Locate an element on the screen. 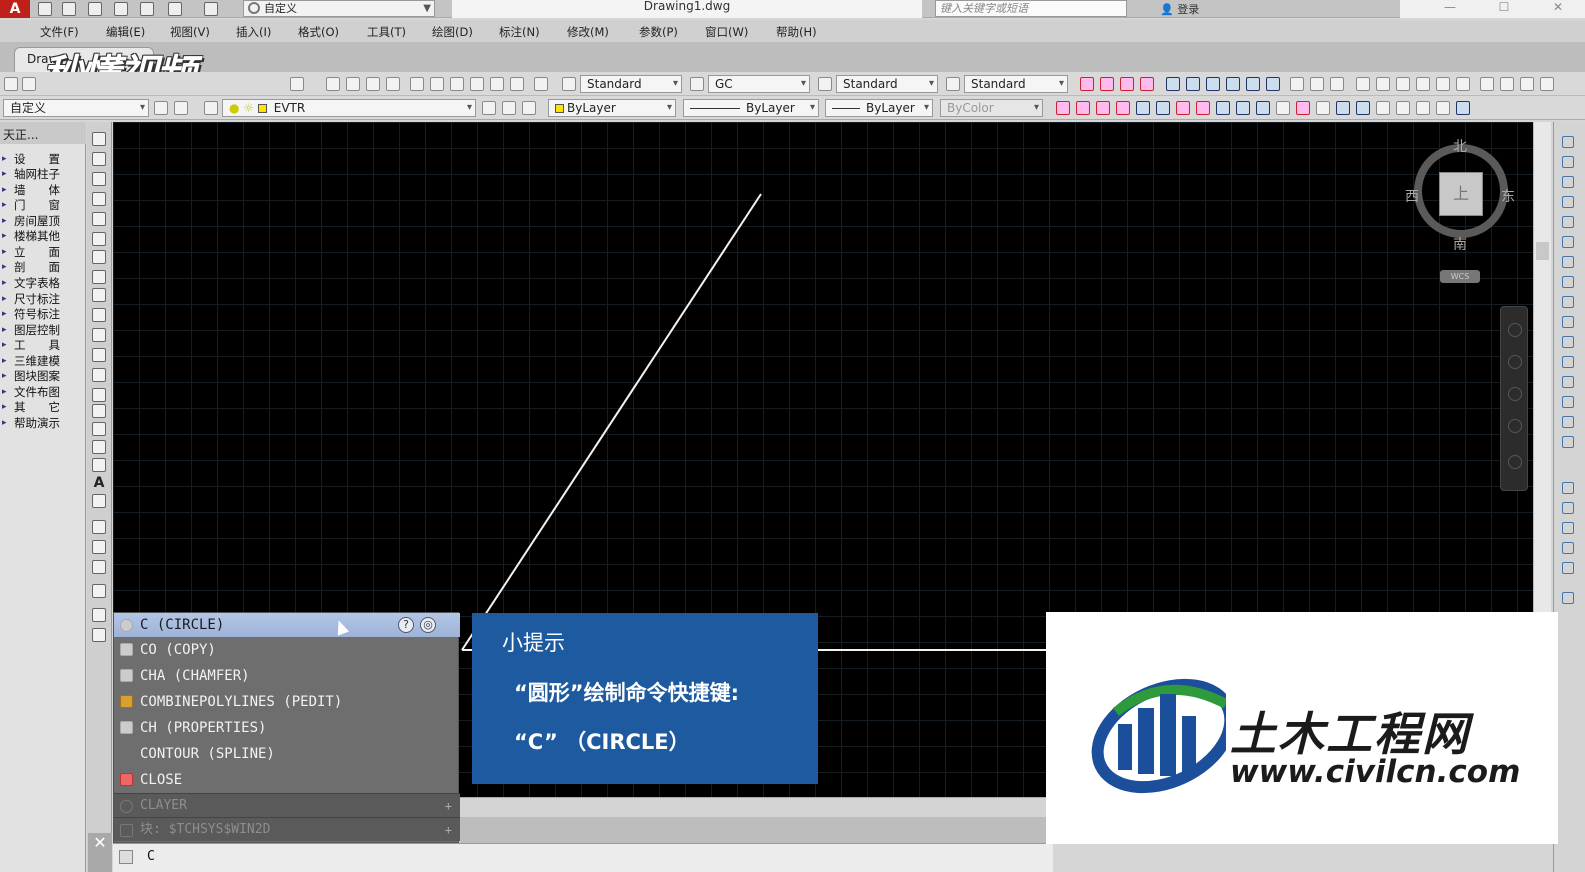 The width and height of the screenshot is (1585, 872). tz-room-icon is located at coordinates (1463, 84).